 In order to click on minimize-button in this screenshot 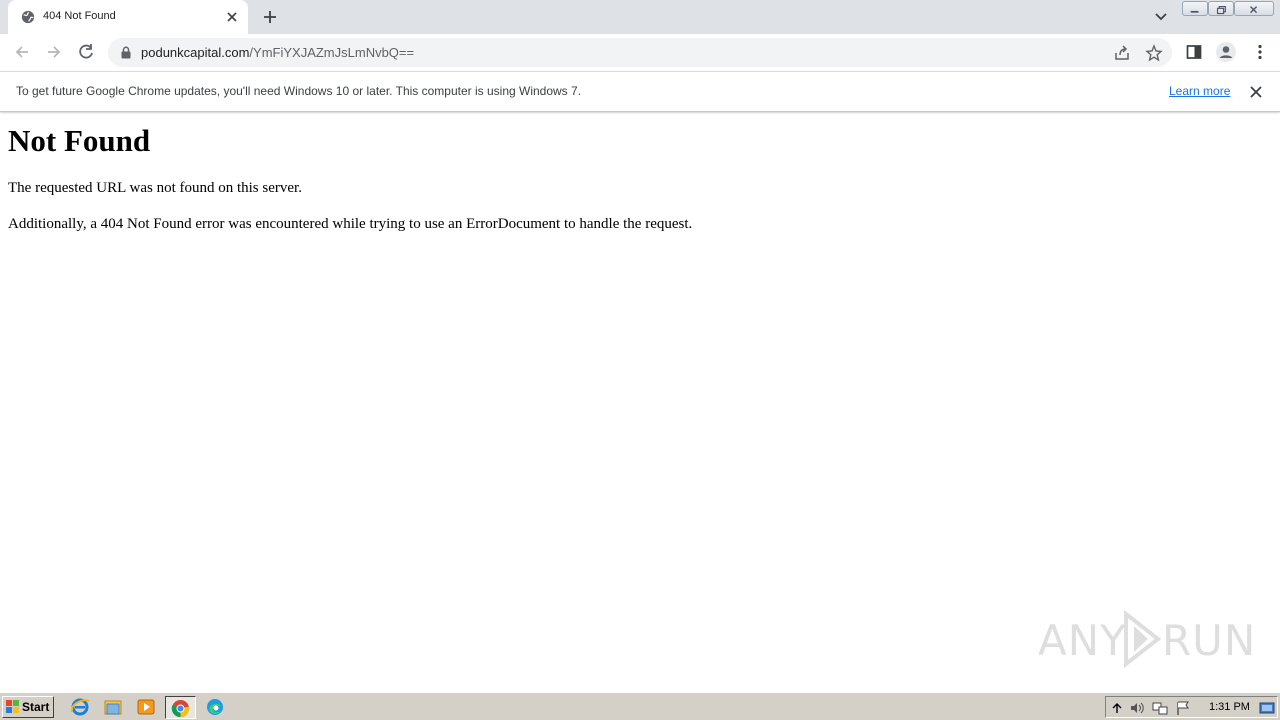, I will do `click(1195, 8)`.